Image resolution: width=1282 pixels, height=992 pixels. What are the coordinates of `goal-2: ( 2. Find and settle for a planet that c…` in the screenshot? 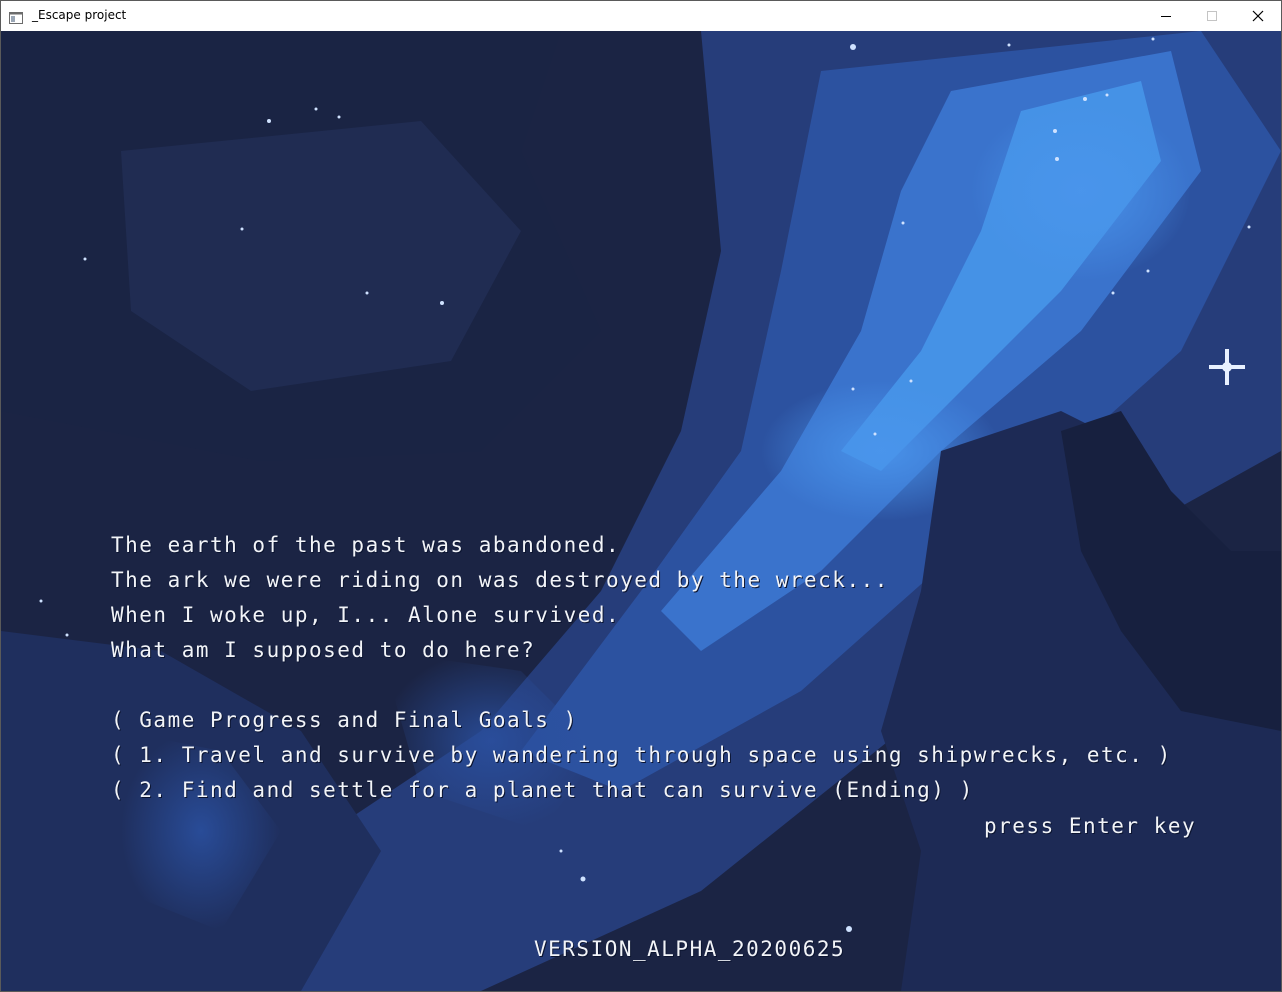 It's located at (542, 790).